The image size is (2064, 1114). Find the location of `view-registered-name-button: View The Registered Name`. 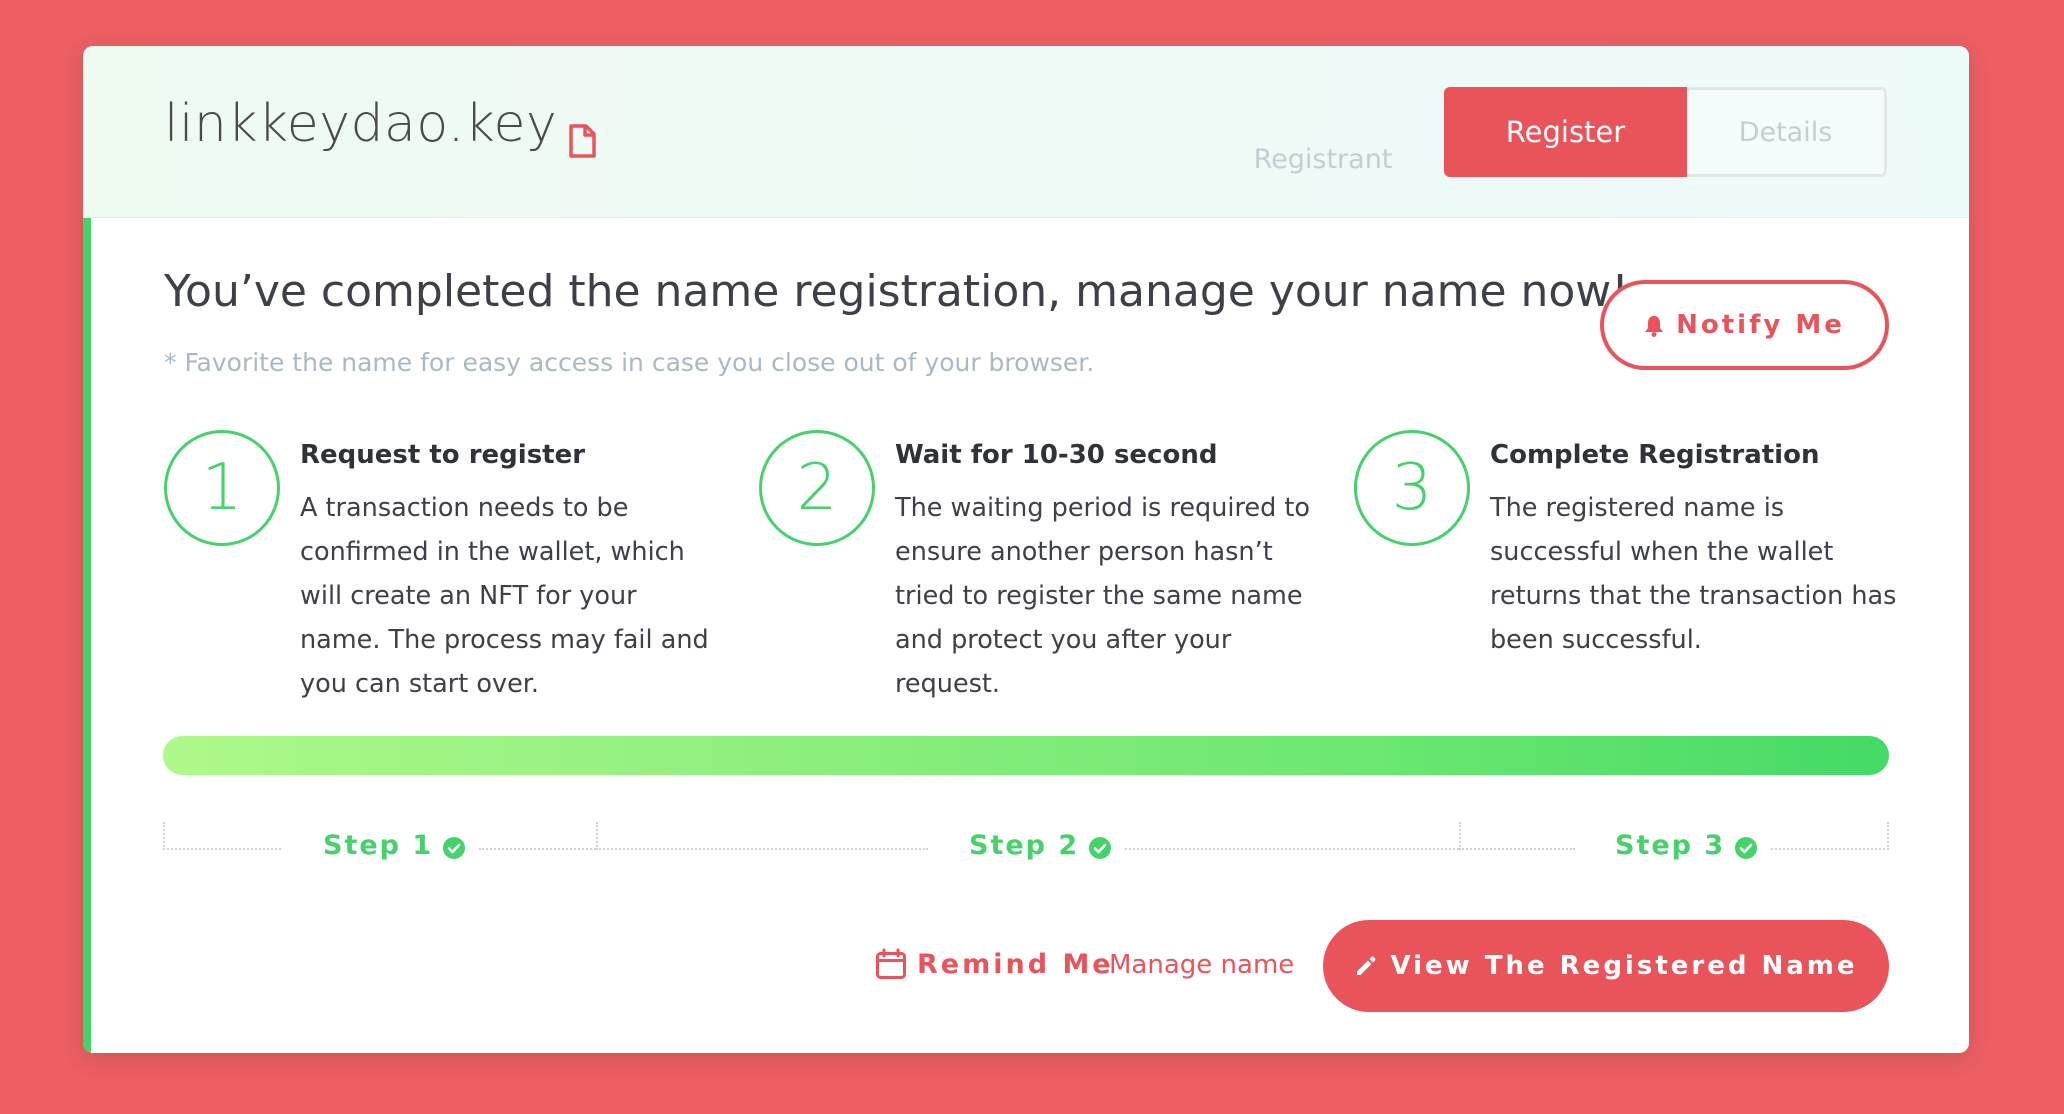

view-registered-name-button: View The Registered Name is located at coordinates (1606, 966).